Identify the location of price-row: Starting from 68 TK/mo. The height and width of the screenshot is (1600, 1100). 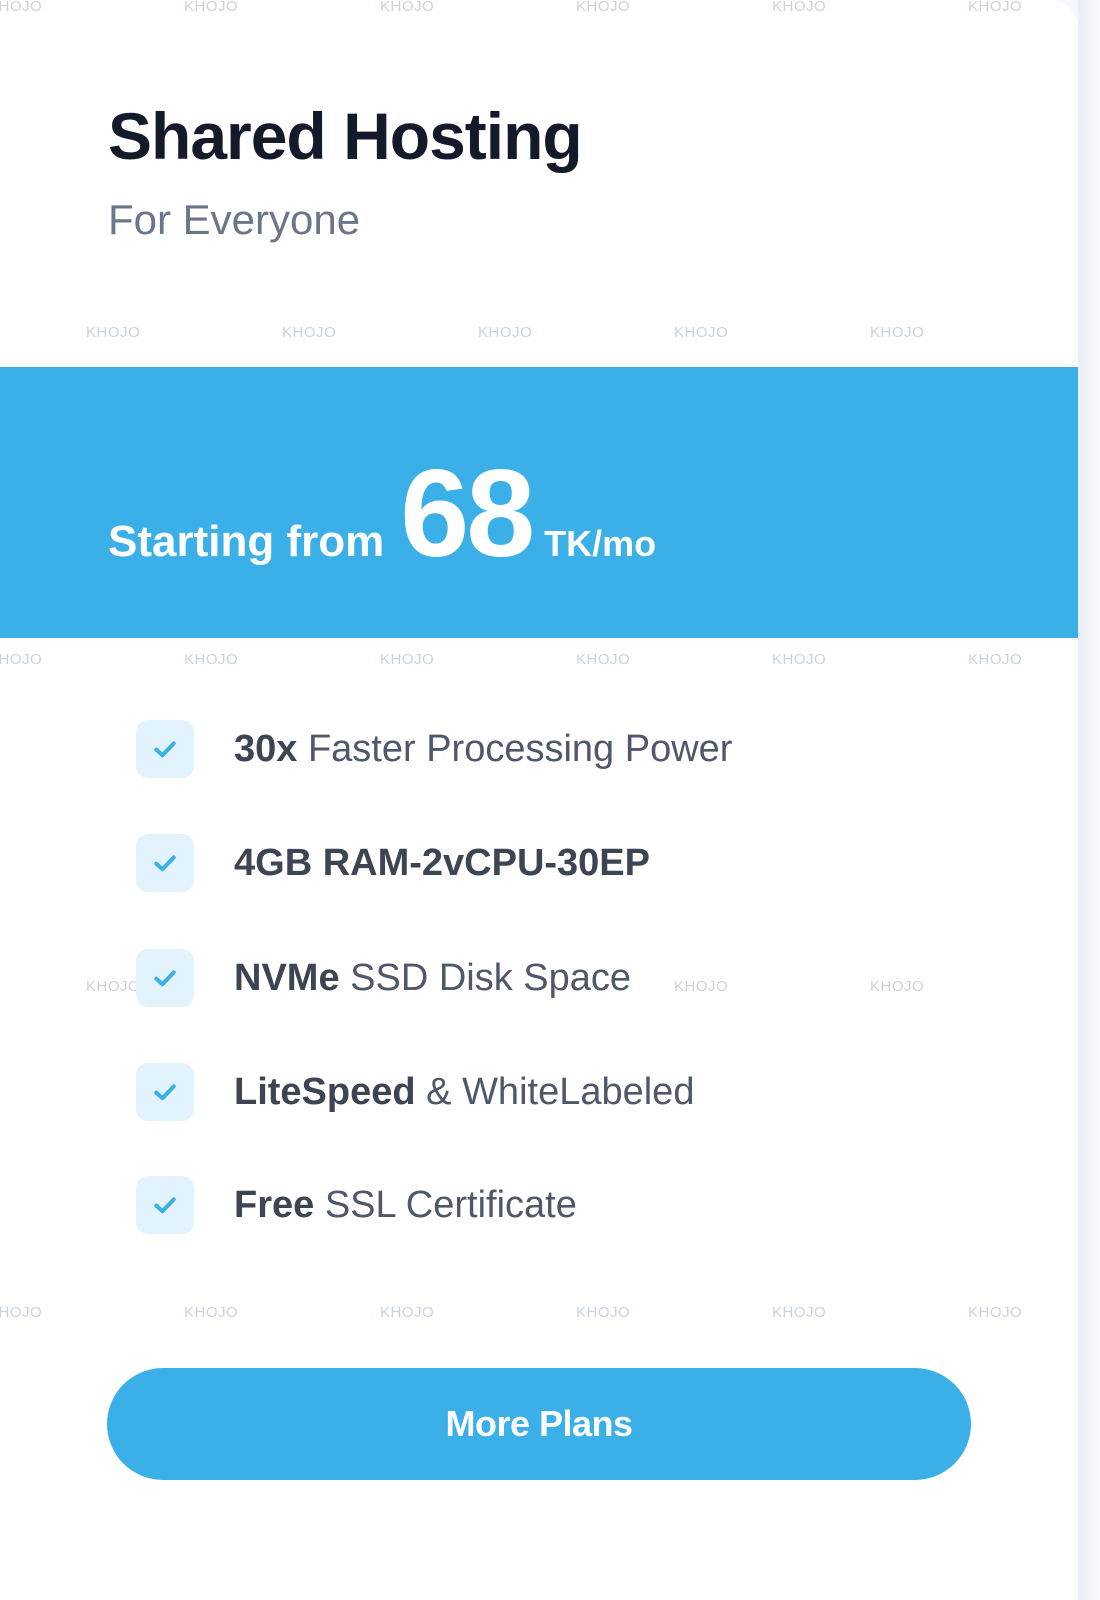
(382, 514).